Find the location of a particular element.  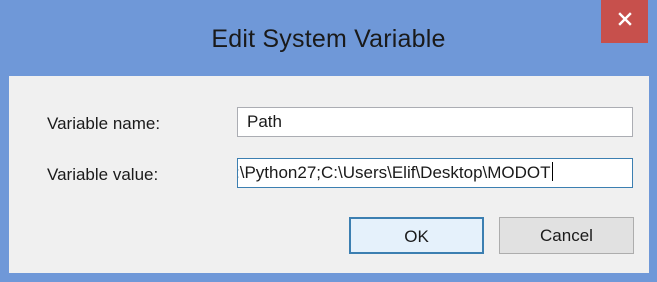

variable-value-text: :\Python27;C:\Users\Elif\Desktop\MODOT is located at coordinates (394, 172).